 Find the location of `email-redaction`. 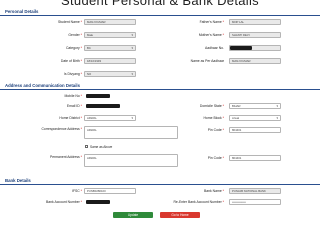

email-redaction is located at coordinates (103, 106).